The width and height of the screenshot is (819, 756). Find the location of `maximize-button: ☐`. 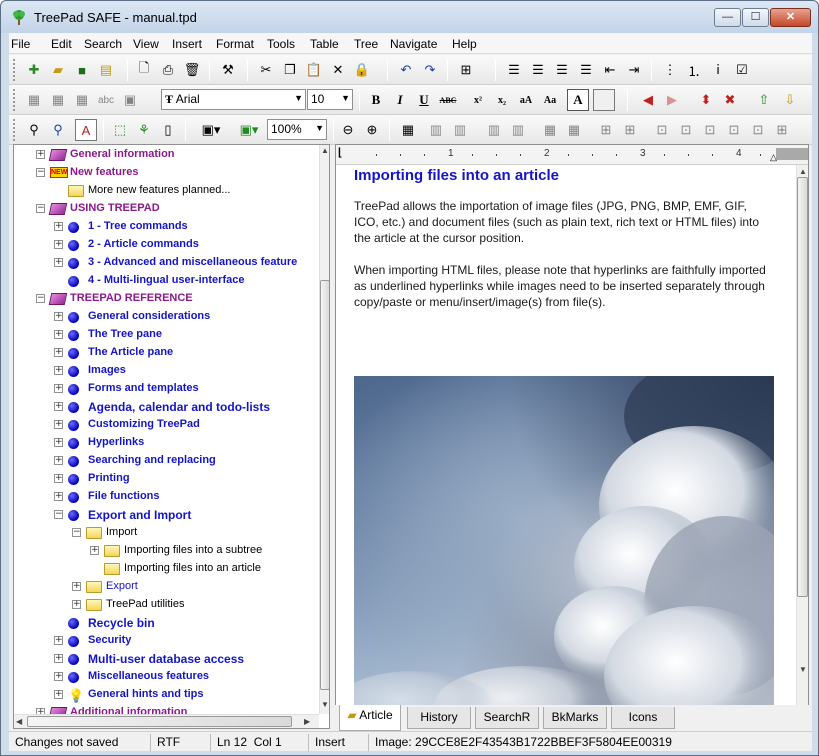

maximize-button: ☐ is located at coordinates (755, 17).